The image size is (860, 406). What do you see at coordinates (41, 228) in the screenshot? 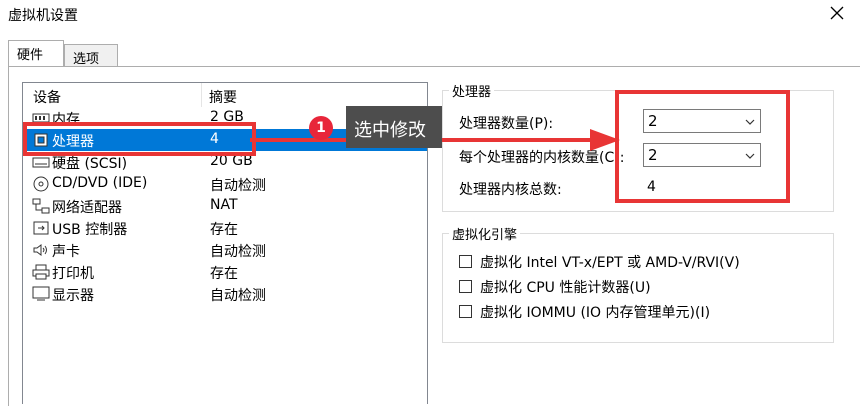
I see `usb-icon` at bounding box center [41, 228].